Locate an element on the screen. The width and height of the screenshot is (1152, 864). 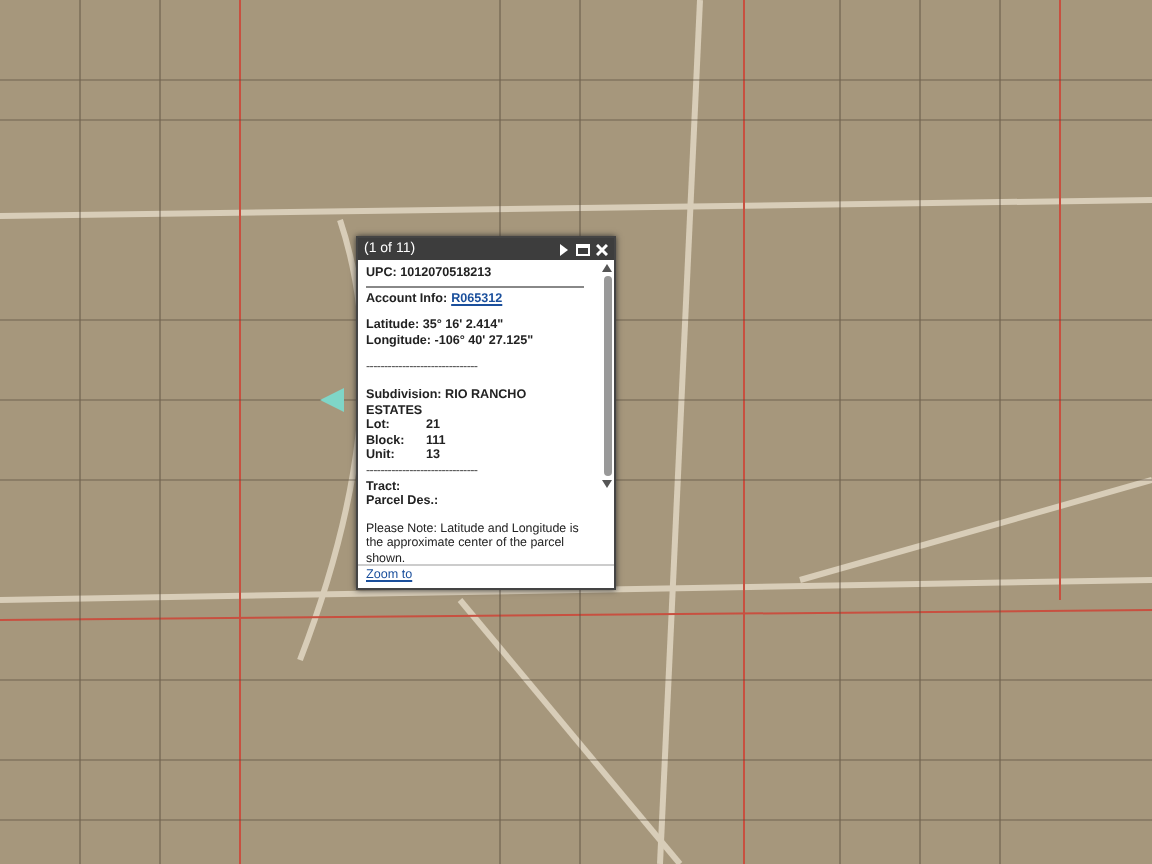
scroll-up-icon is located at coordinates (607, 268).